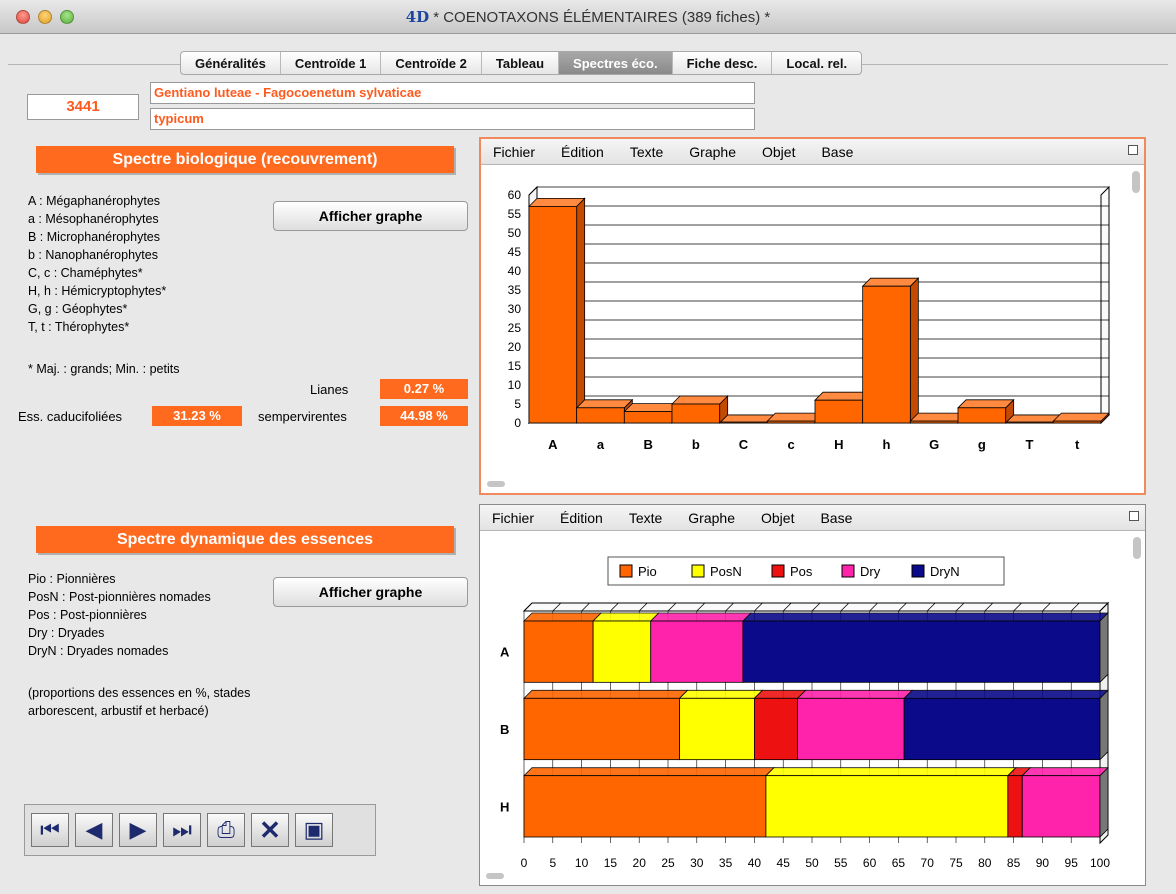 This screenshot has height=894, width=1176. What do you see at coordinates (515, 214) in the screenshot?
I see `y-tick-label: 55` at bounding box center [515, 214].